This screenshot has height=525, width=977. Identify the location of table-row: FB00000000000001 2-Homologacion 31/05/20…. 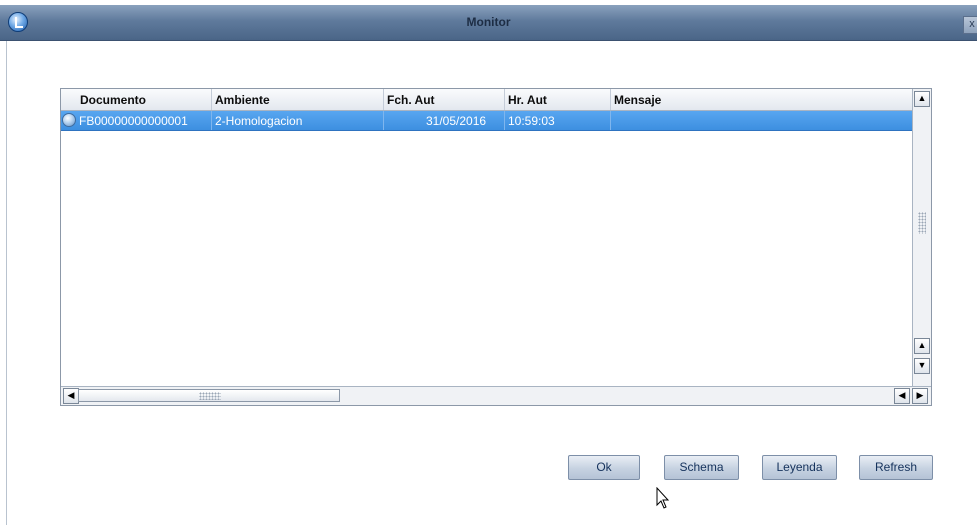
(487, 121).